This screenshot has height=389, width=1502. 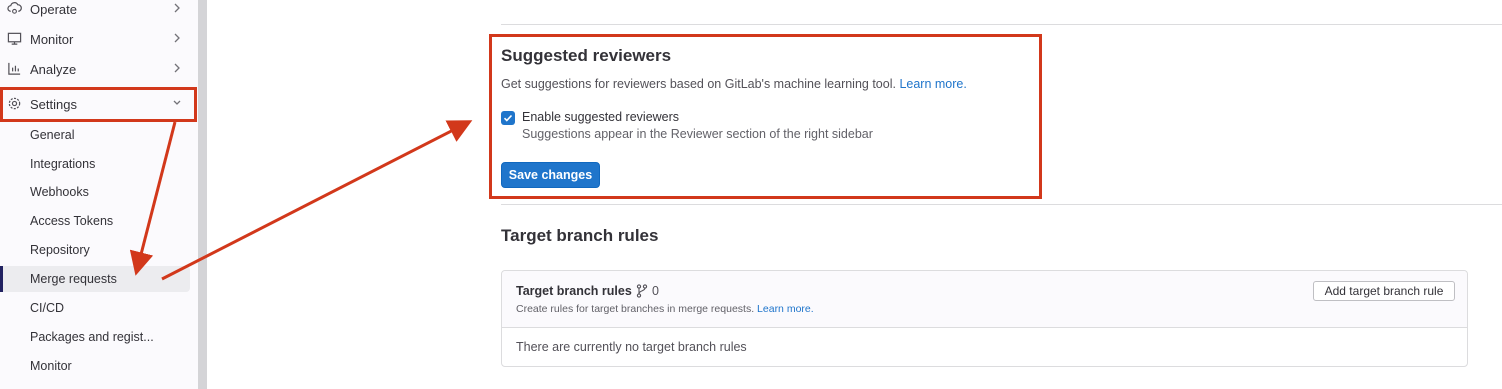 I want to click on sidebar-item-monitor: Monitor, so click(x=95, y=39).